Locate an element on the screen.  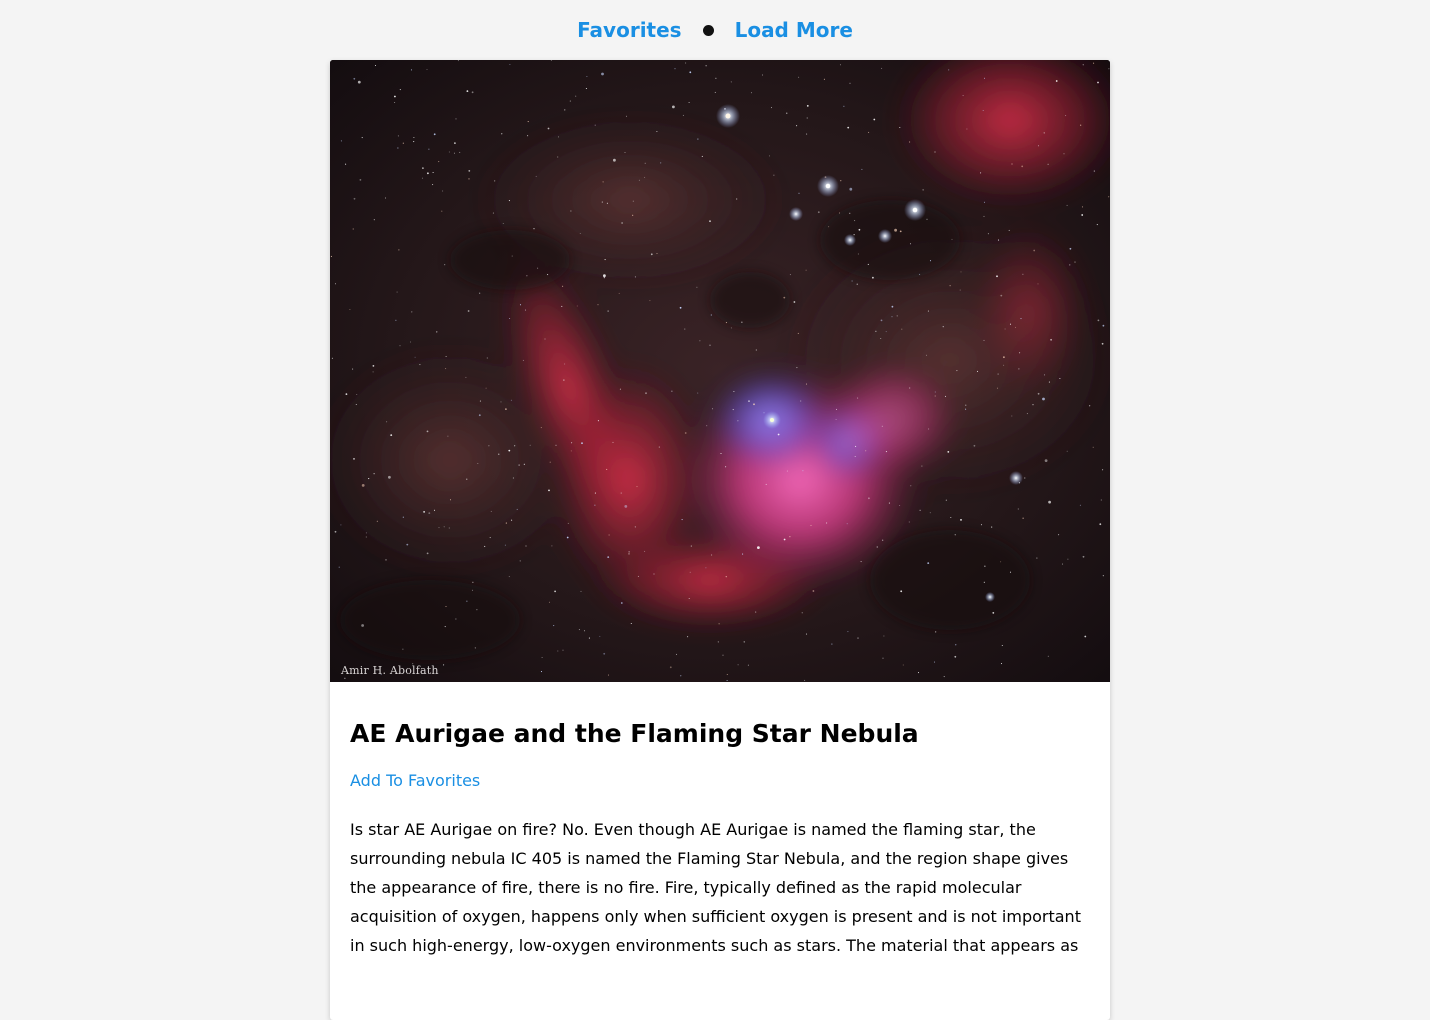
add-to-favorites-link: Add To Favorites is located at coordinates (415, 781).